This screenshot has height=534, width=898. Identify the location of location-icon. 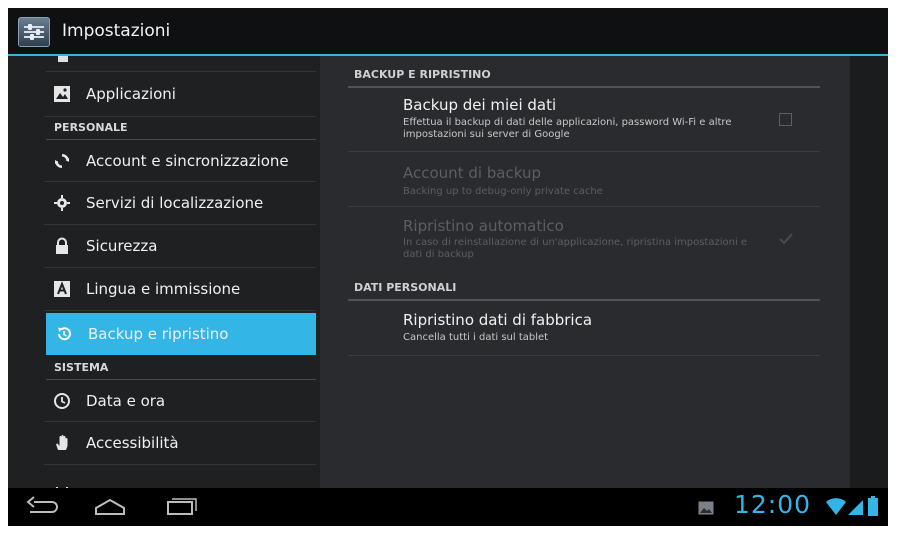
(62, 203).